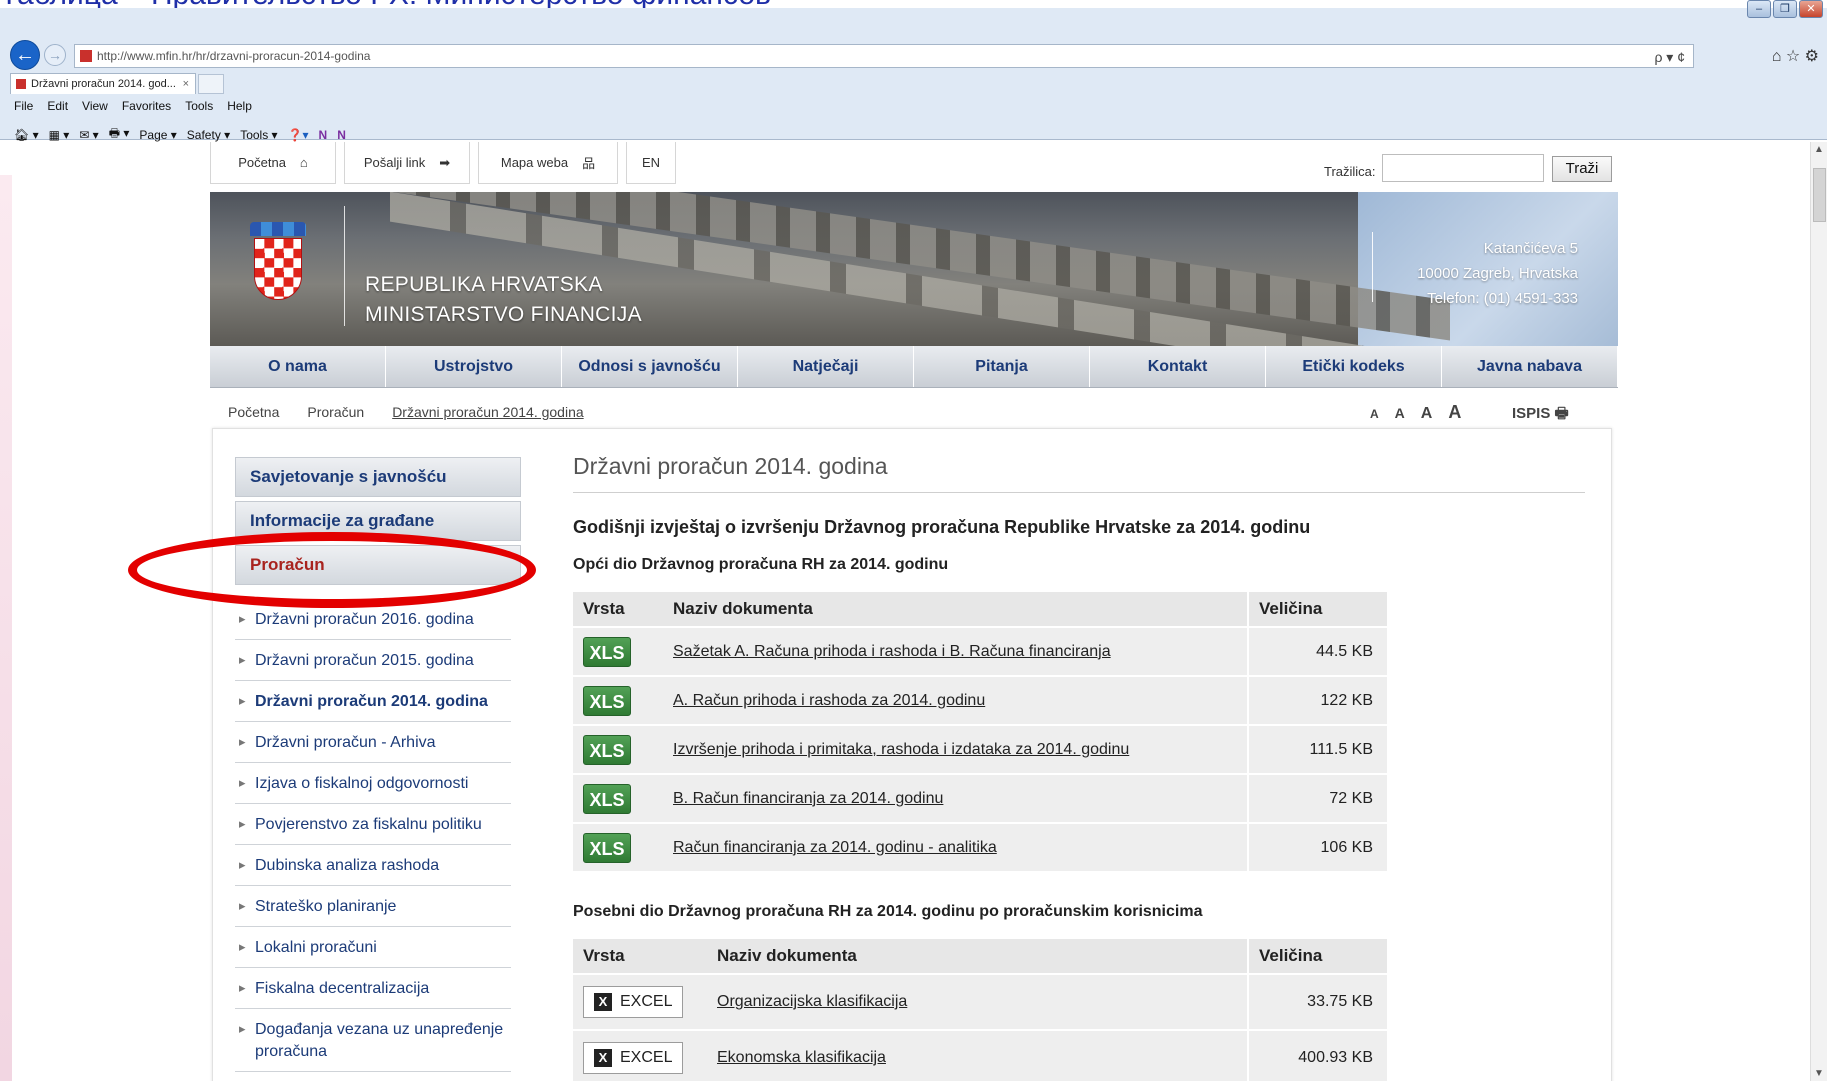 The height and width of the screenshot is (1081, 1827). I want to click on arrow-right-icon: ➡, so click(445, 162).